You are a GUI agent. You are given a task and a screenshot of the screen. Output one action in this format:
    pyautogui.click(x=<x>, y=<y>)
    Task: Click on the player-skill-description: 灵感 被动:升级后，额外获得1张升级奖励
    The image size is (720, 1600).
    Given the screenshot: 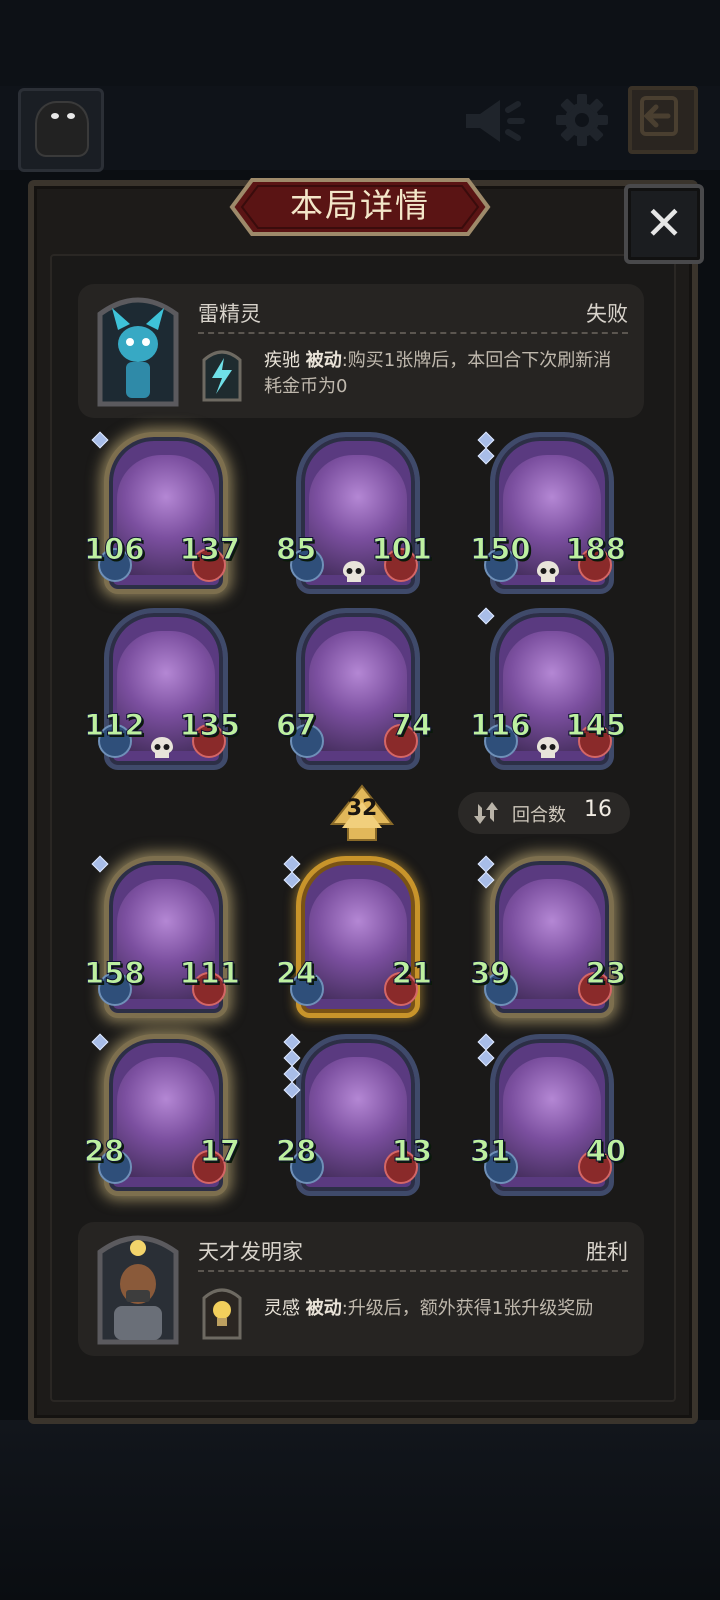 What is the action you would take?
    pyautogui.click(x=446, y=1309)
    